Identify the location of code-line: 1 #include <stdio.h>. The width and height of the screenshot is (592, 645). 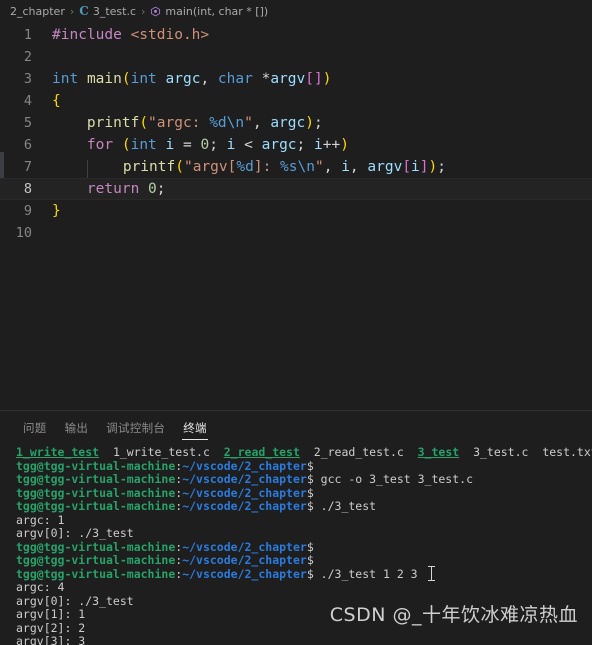
(296, 35).